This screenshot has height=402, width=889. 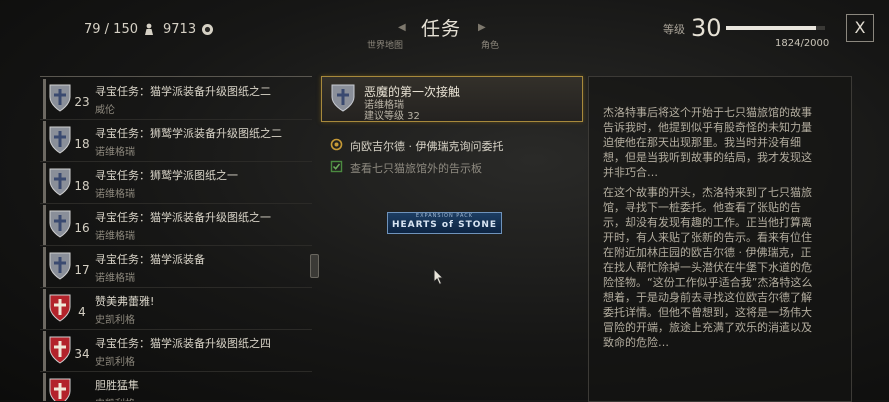 What do you see at coordinates (82, 354) in the screenshot?
I see `quest-level: 34` at bounding box center [82, 354].